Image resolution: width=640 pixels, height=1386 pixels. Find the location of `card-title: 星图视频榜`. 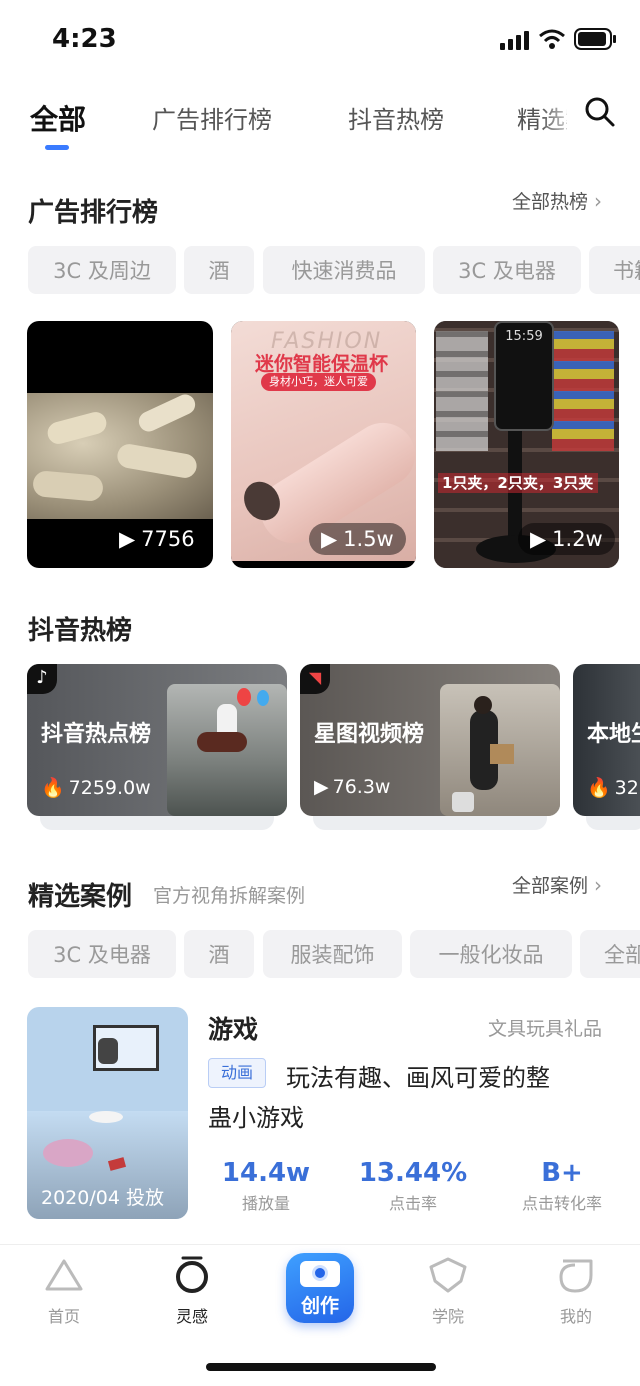

card-title: 星图视频榜 is located at coordinates (369, 734).